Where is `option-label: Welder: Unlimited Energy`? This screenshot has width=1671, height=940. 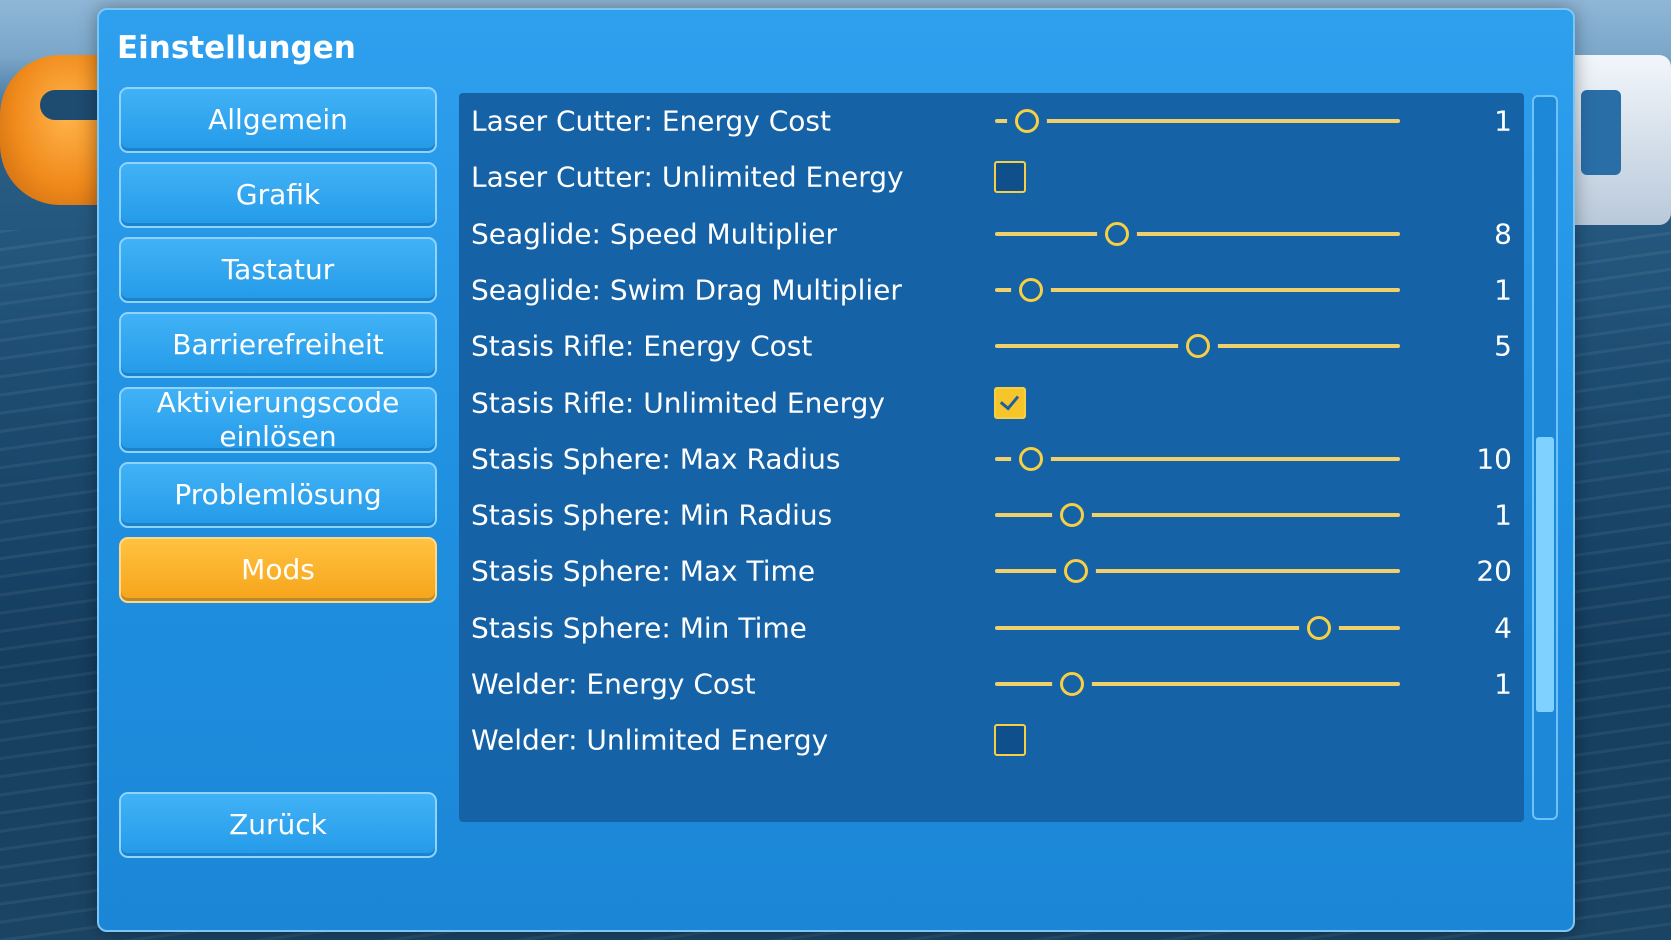 option-label: Welder: Unlimited Energy is located at coordinates (650, 740).